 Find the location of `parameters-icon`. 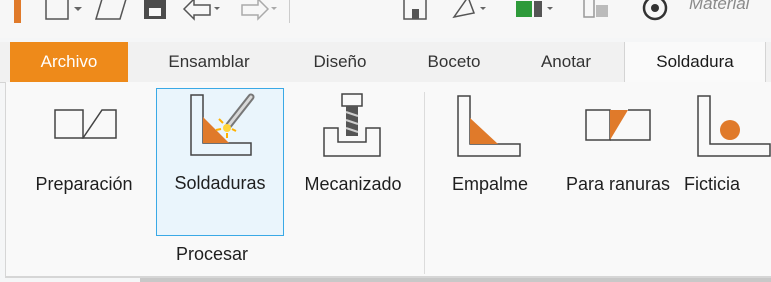

parameters-icon is located at coordinates (597, 13).